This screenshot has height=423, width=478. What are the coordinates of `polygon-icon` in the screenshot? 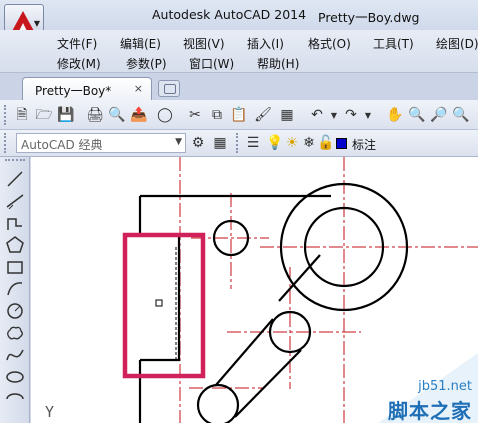 It's located at (15, 245).